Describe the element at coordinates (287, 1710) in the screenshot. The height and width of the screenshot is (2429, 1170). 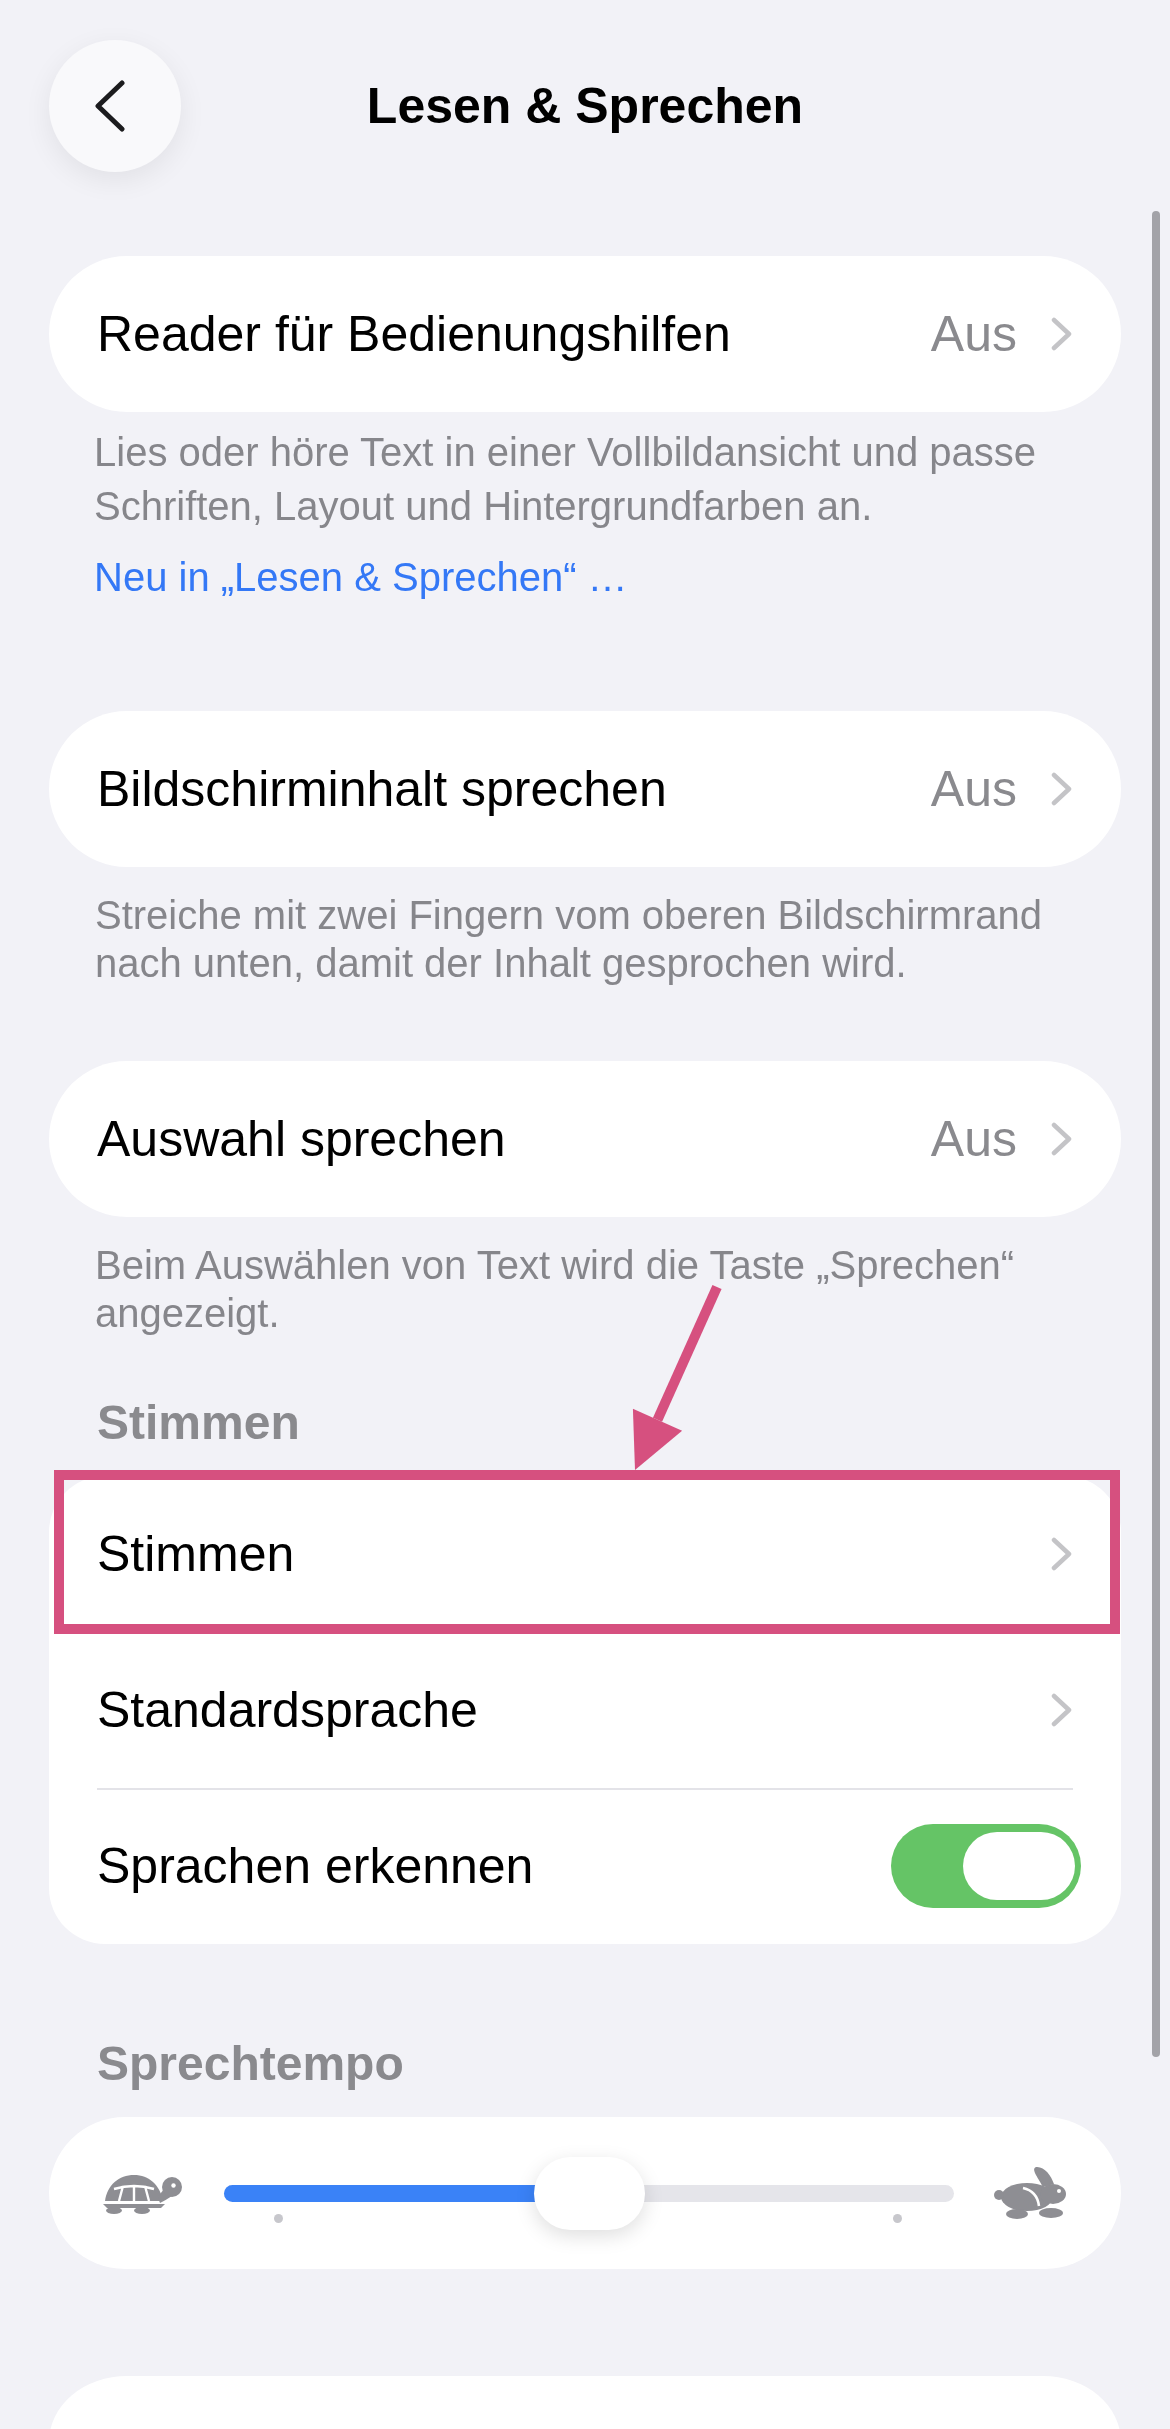
I see `row-label: Standardsprache` at that location.